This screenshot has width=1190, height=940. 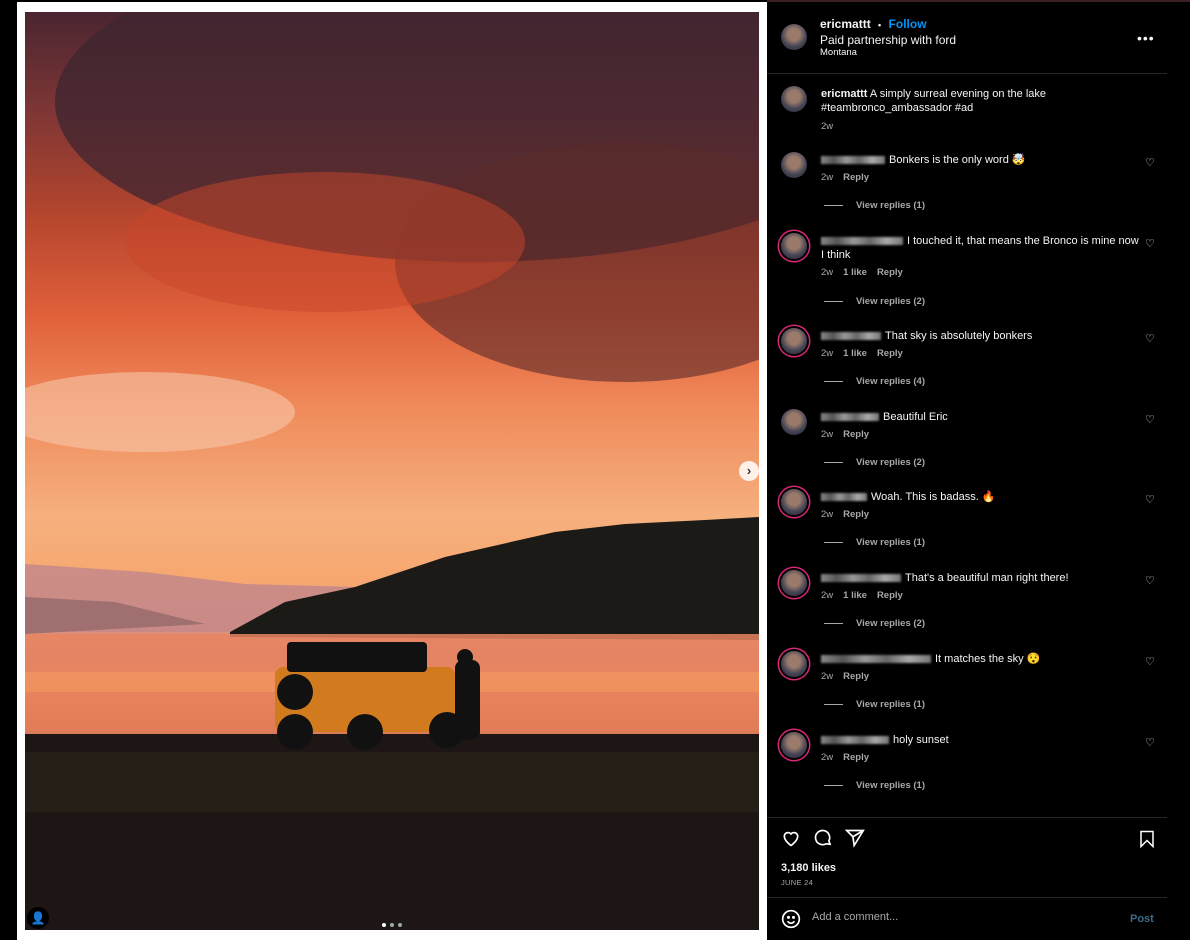 What do you see at coordinates (874, 381) in the screenshot?
I see `view-replies-button: View replies (4)` at bounding box center [874, 381].